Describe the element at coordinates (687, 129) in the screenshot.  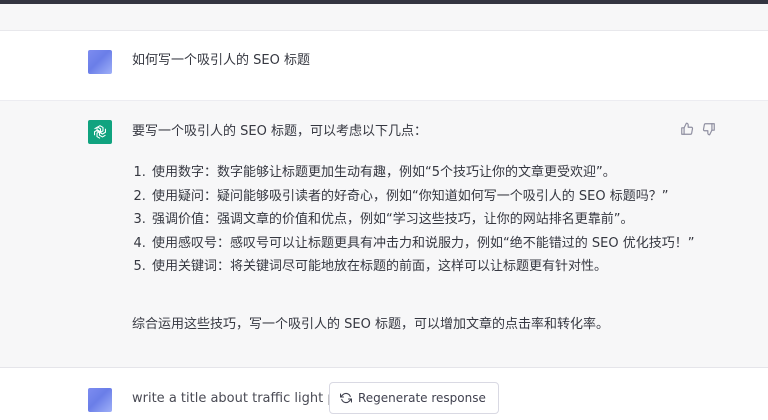
I see `thumbs-up-icon` at that location.